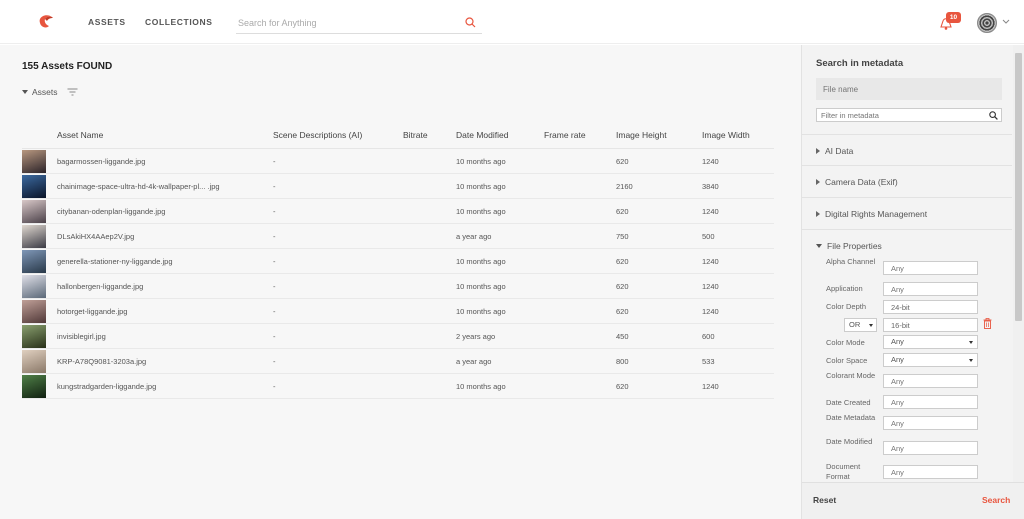 Image resolution: width=1024 pixels, height=519 pixels. Describe the element at coordinates (930, 325) in the screenshot. I see `color-depth-or-input` at that location.